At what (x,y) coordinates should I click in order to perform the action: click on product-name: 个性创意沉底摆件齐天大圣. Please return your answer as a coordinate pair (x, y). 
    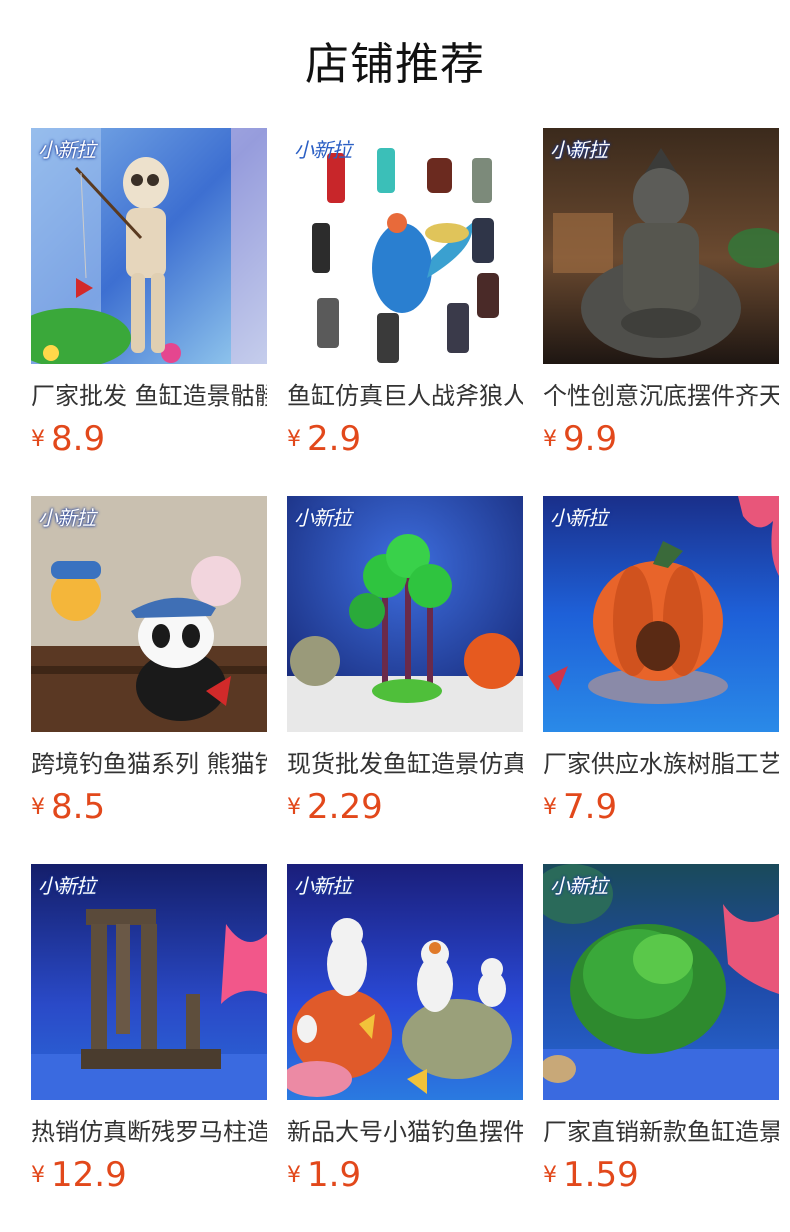
    Looking at the image, I should click on (661, 396).